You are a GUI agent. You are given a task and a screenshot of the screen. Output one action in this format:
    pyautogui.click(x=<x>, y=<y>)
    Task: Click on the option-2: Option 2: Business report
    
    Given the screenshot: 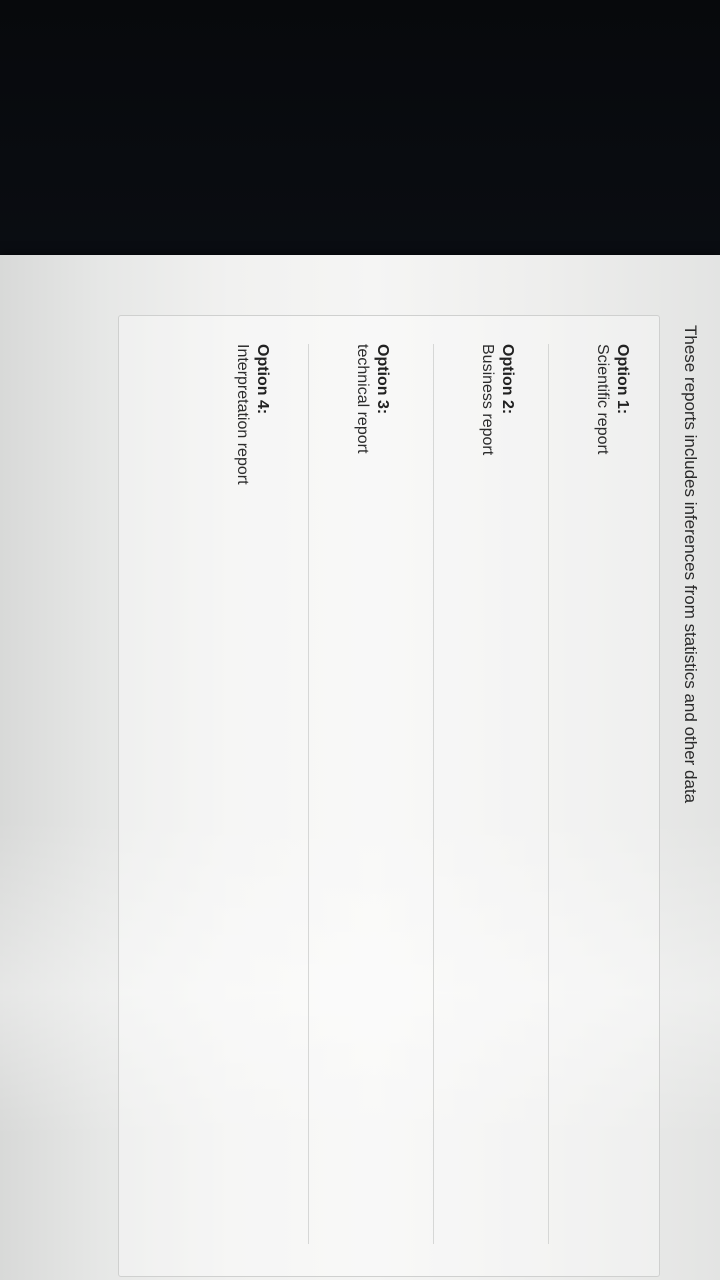 What is the action you would take?
    pyautogui.click(x=488, y=794)
    